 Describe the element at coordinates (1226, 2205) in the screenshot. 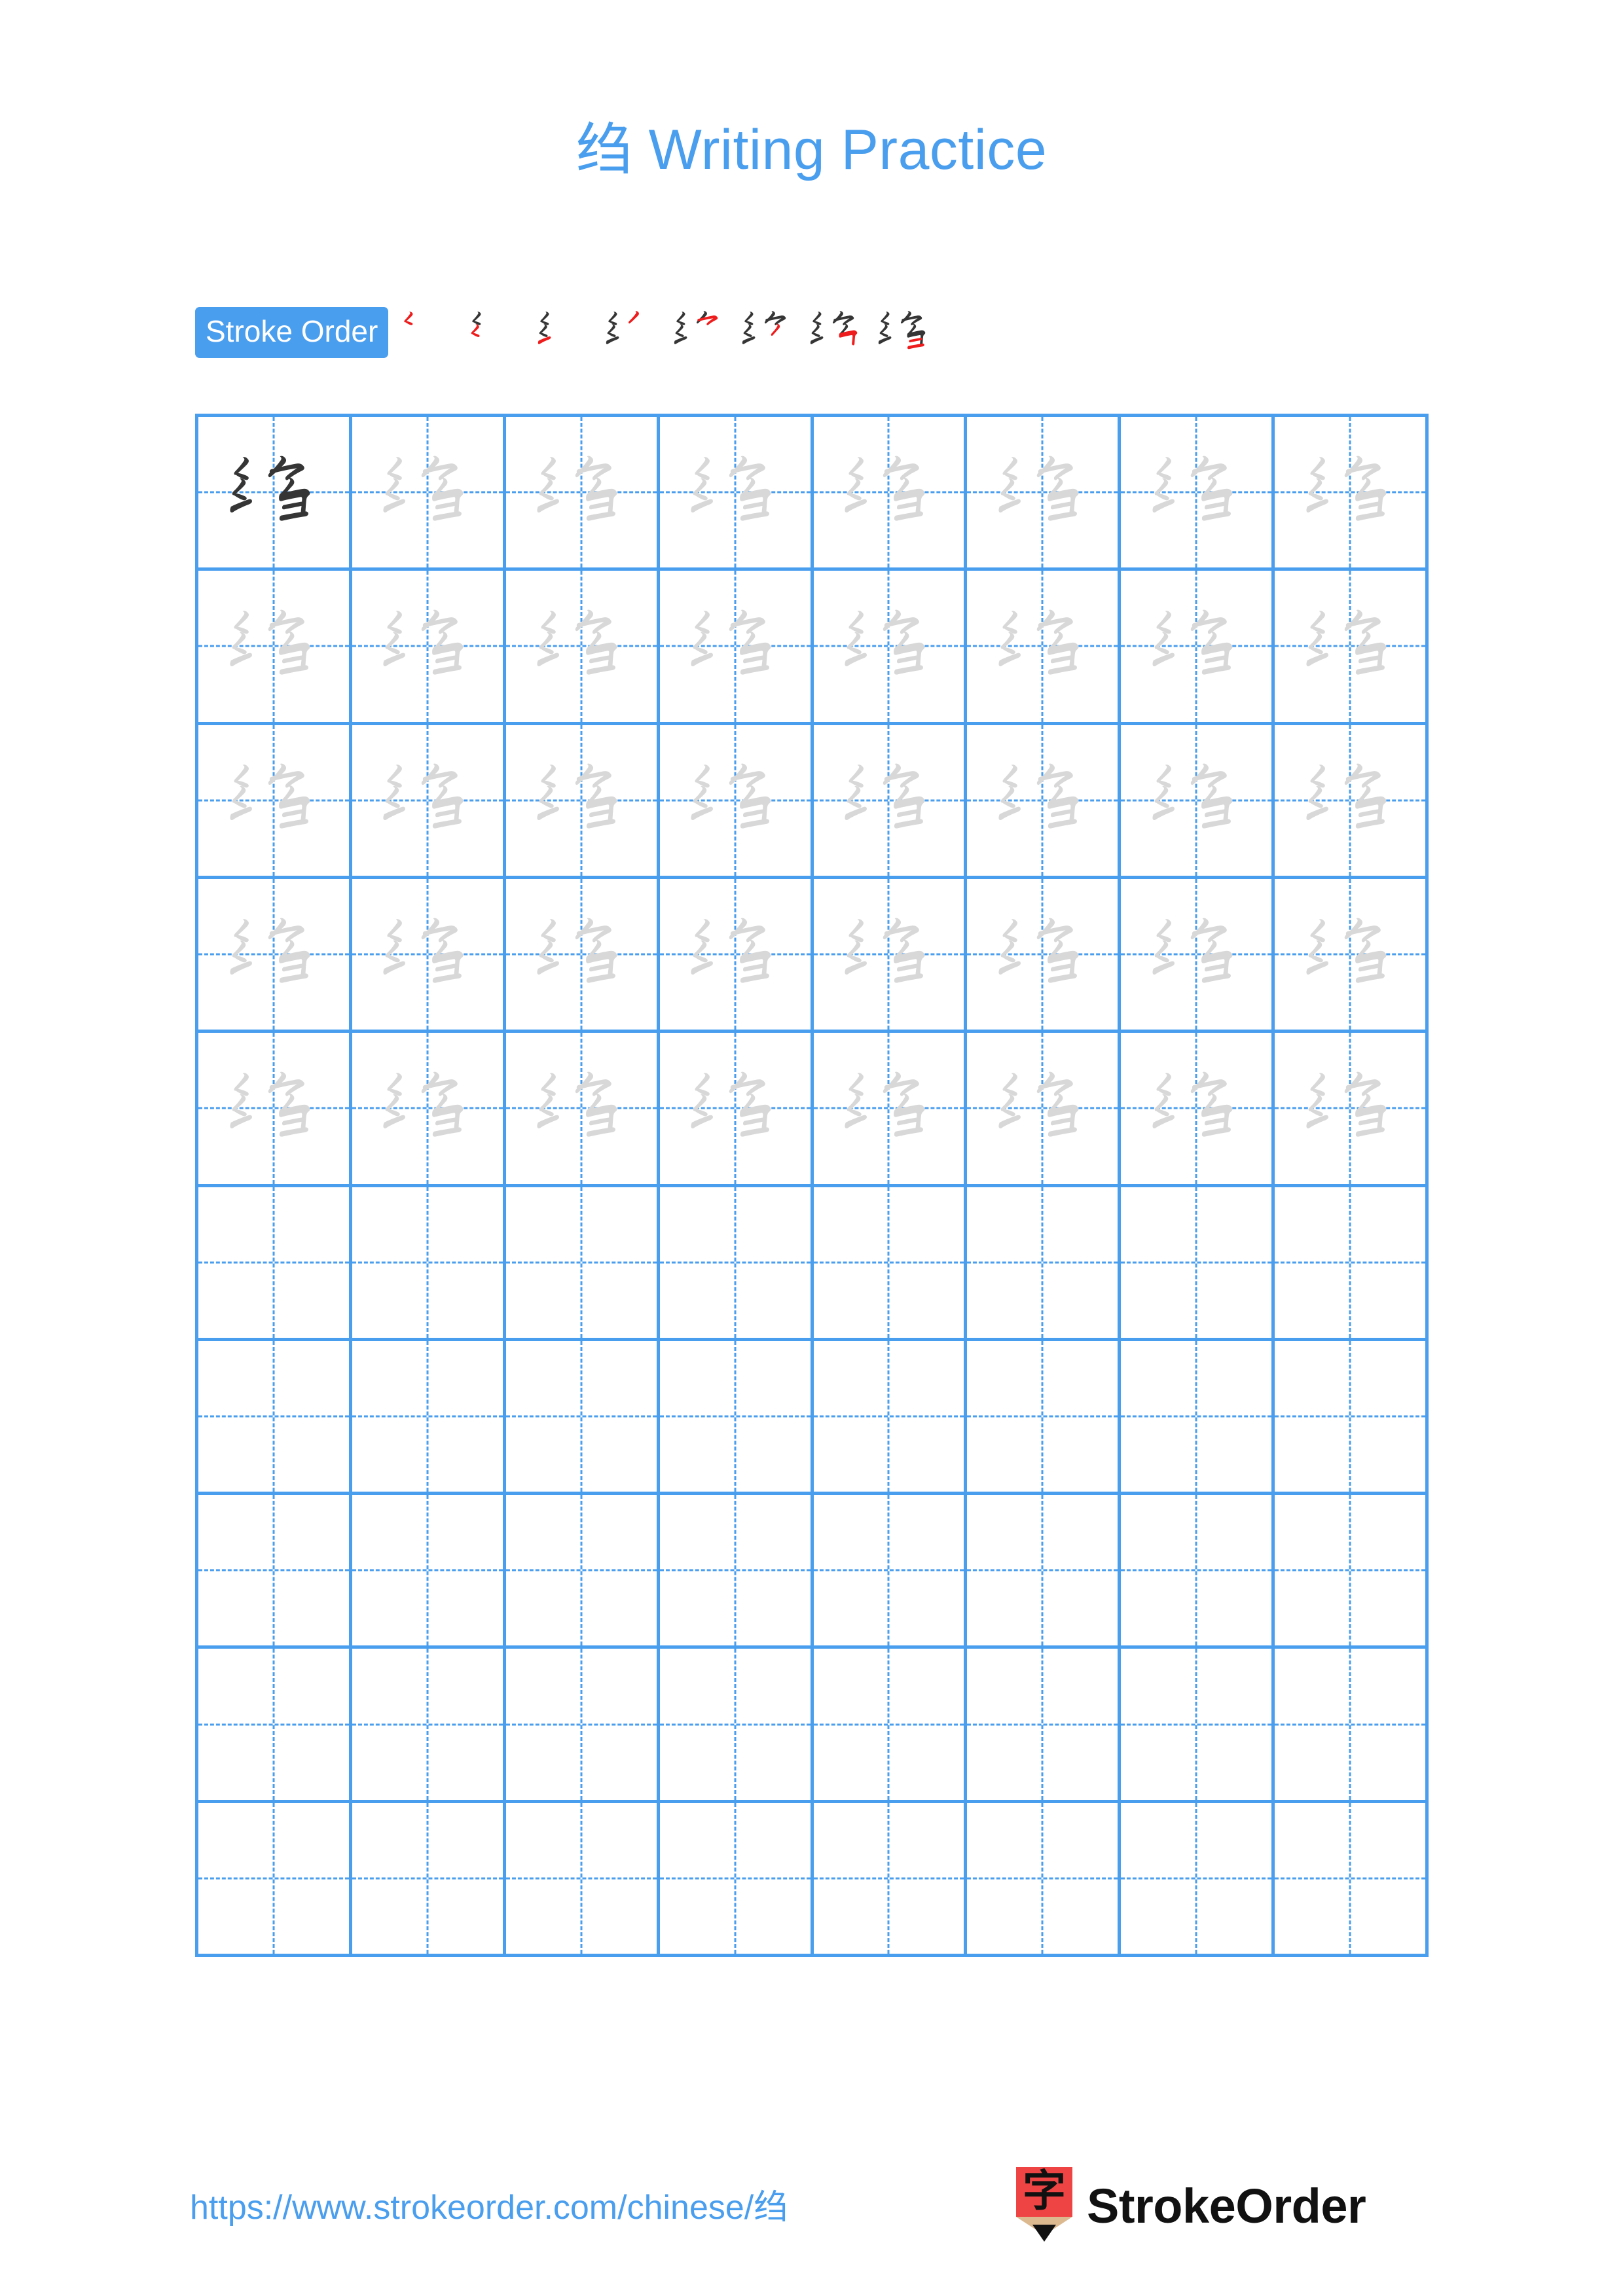

I see `brand-name-label: StrokeOrder` at that location.